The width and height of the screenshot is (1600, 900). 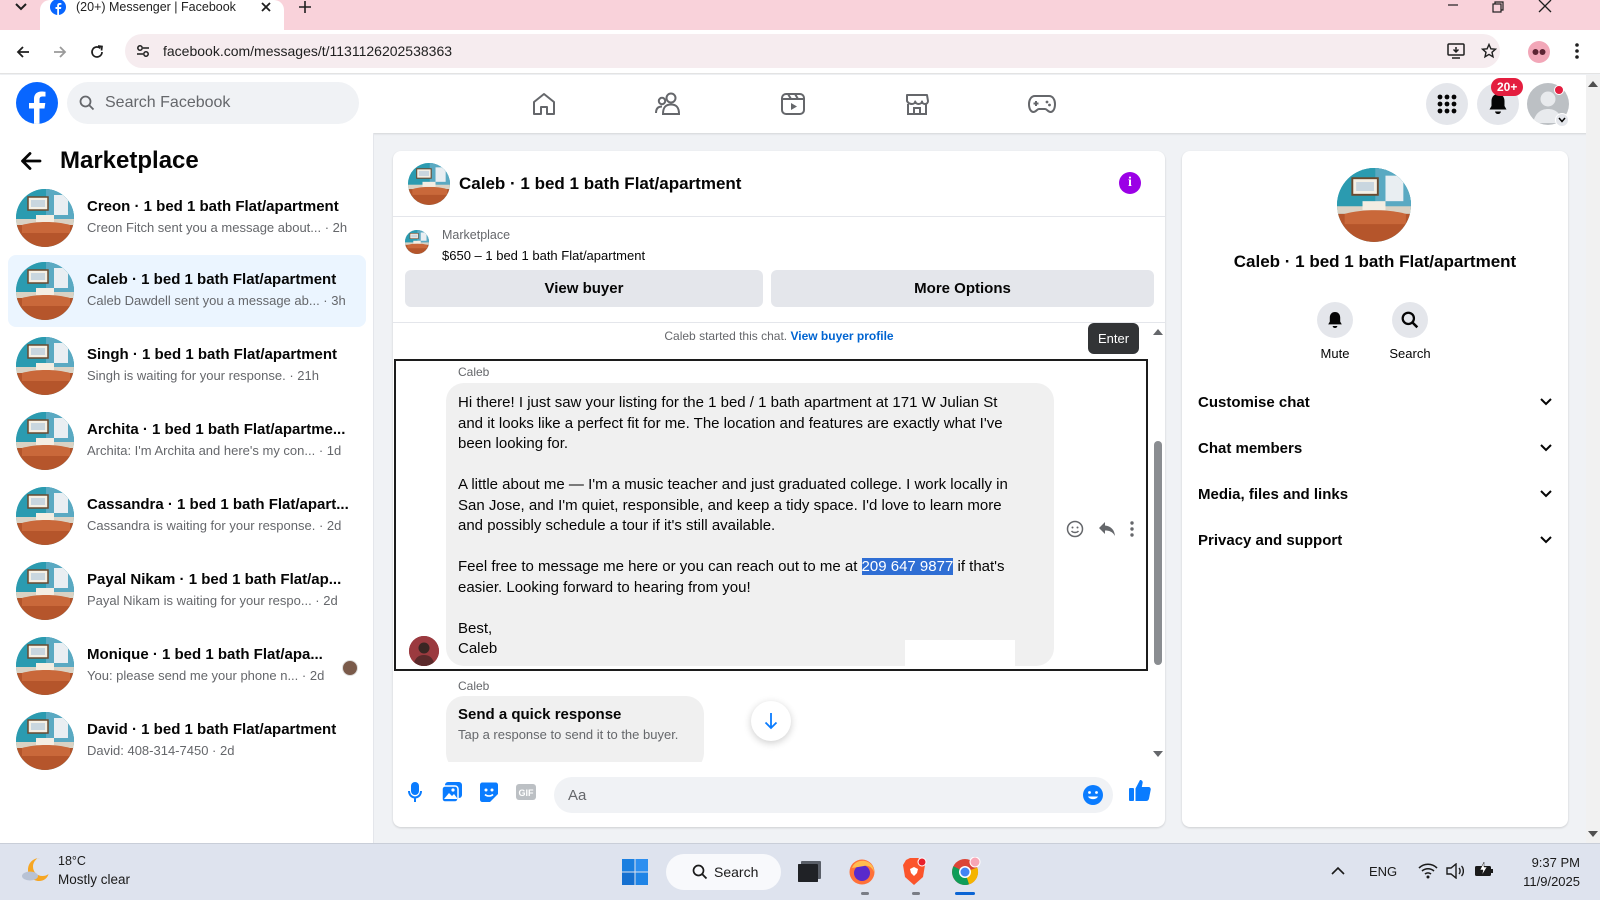 I want to click on facebook-logo, so click(x=37, y=103).